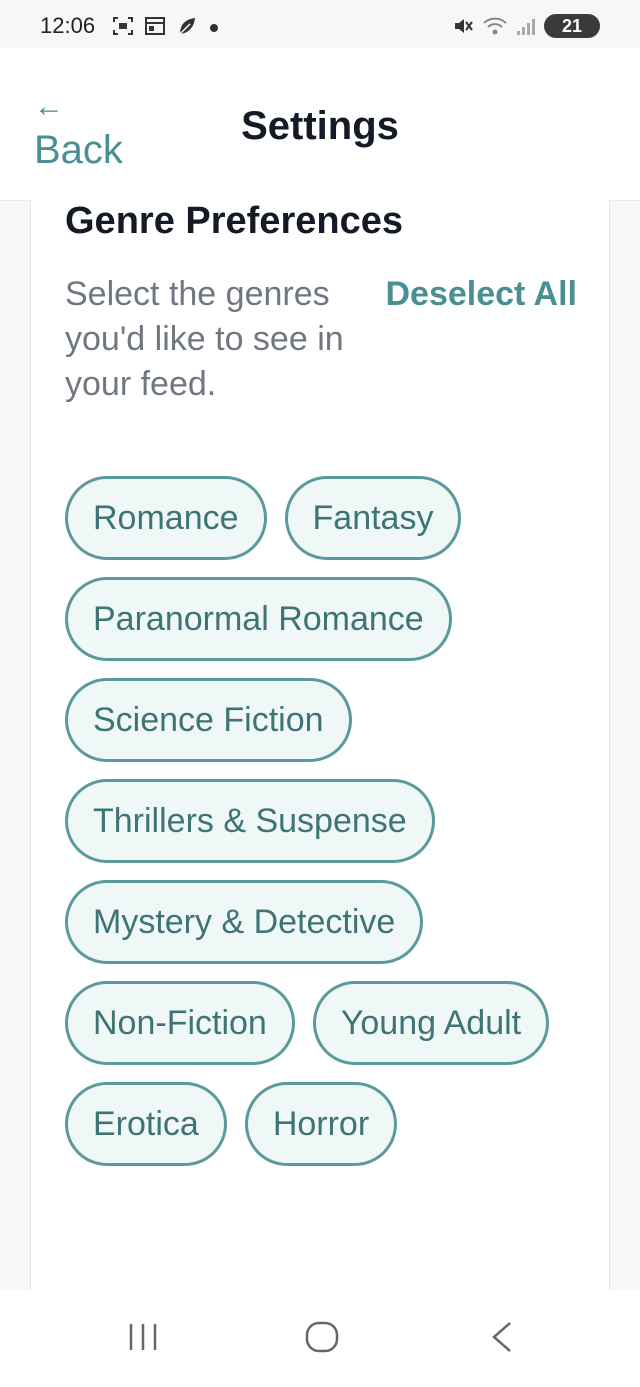 This screenshot has height=1387, width=640. What do you see at coordinates (234, 221) in the screenshot?
I see `section-title: Genre Preferences` at bounding box center [234, 221].